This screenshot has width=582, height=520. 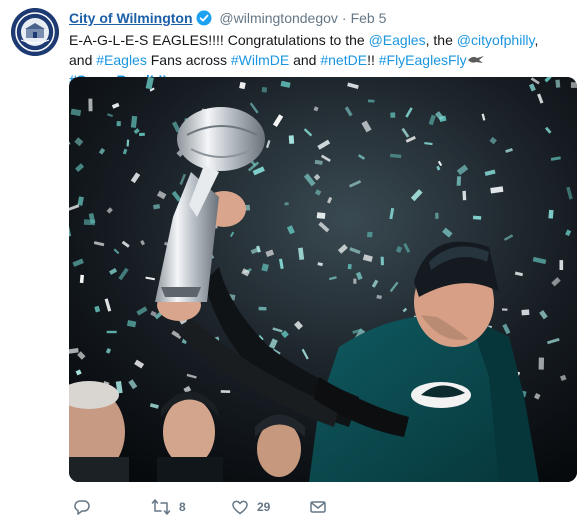 What do you see at coordinates (369, 18) in the screenshot?
I see `tweet-timestamp: Feb 5` at bounding box center [369, 18].